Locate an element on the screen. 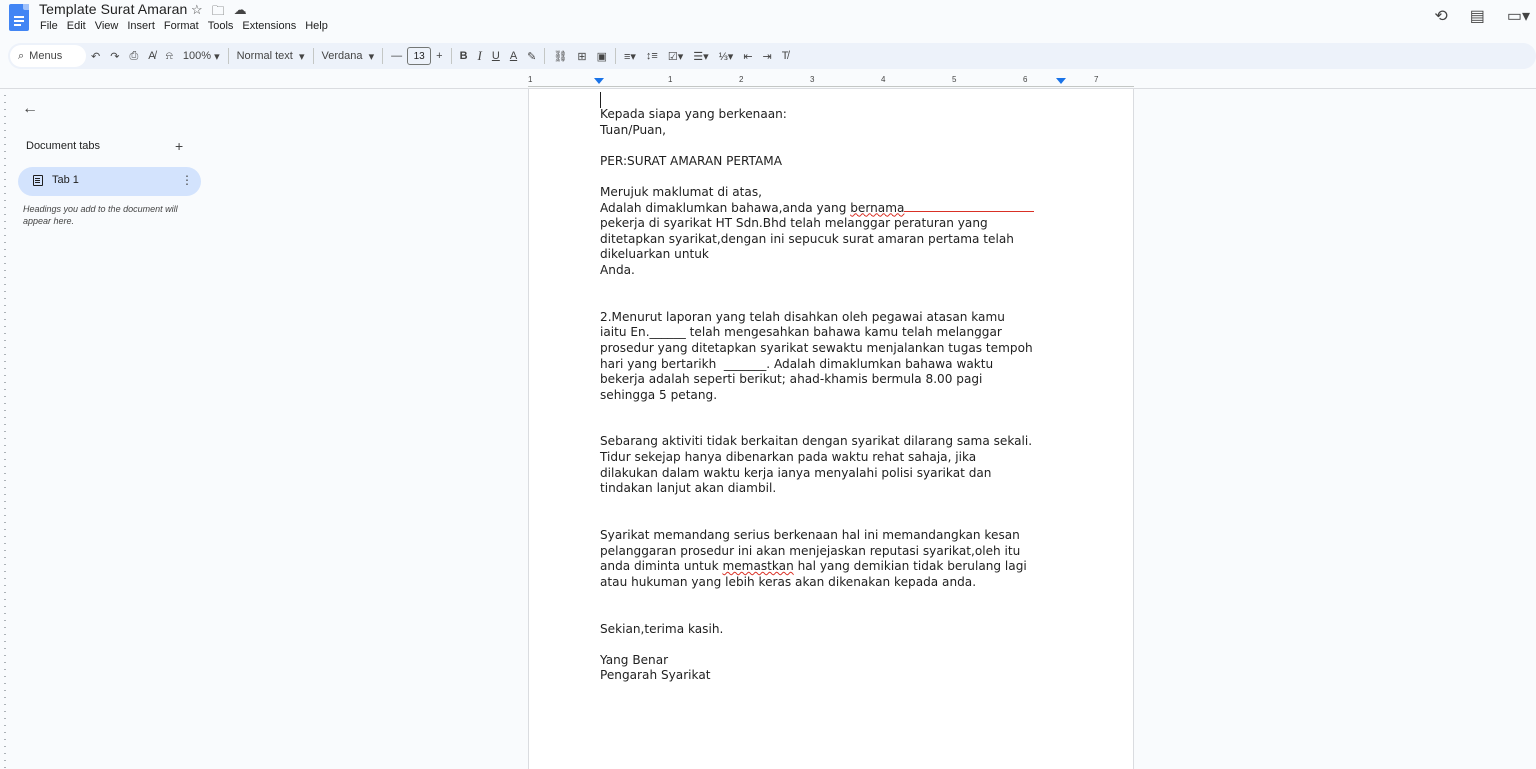  version-history-icon: ⟲ is located at coordinates (1440, 16).